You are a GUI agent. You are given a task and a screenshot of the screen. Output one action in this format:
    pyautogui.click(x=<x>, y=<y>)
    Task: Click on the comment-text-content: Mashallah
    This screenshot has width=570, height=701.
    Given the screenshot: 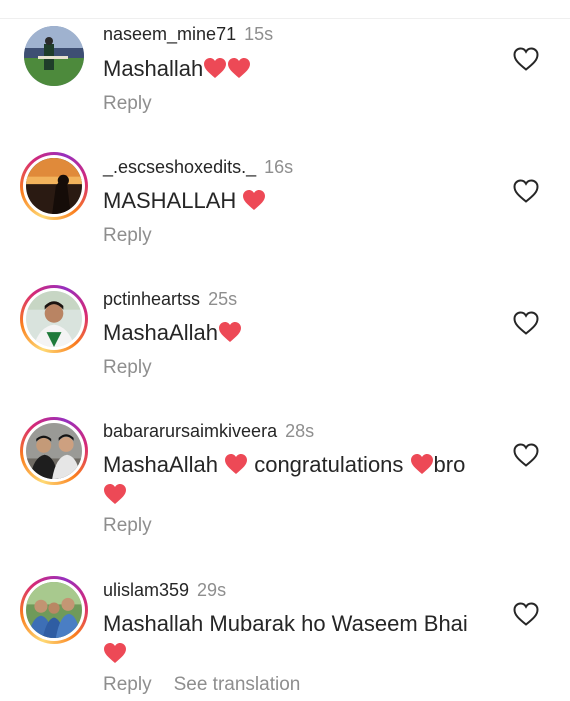 What is the action you would take?
    pyautogui.click(x=153, y=68)
    